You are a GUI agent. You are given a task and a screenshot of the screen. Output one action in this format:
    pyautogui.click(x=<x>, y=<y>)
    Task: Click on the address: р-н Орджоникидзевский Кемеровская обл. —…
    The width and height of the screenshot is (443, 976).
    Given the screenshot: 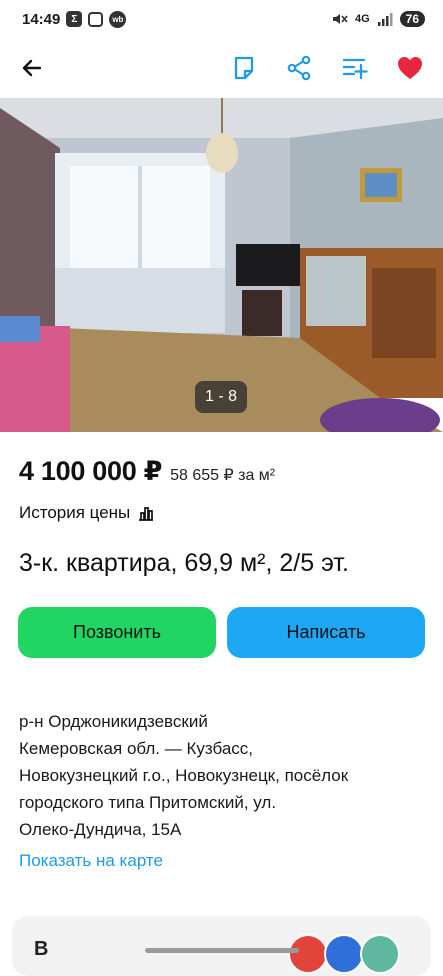 What is the action you would take?
    pyautogui.click(x=224, y=775)
    